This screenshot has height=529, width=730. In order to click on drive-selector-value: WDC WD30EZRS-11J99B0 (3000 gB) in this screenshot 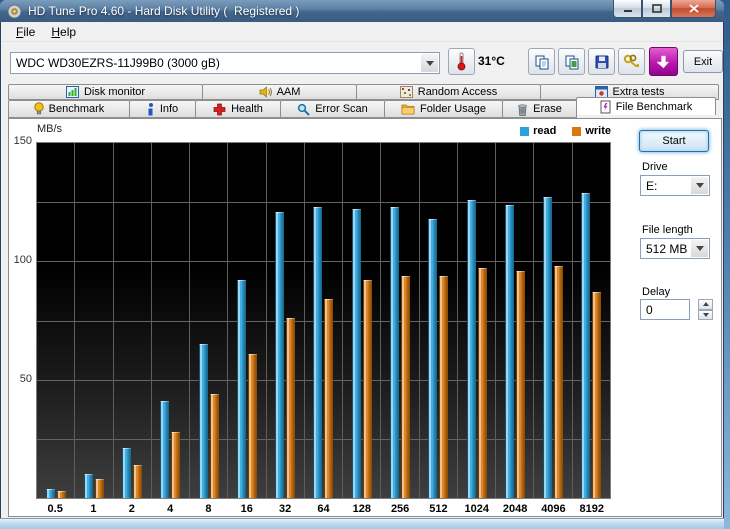, I will do `click(118, 63)`.